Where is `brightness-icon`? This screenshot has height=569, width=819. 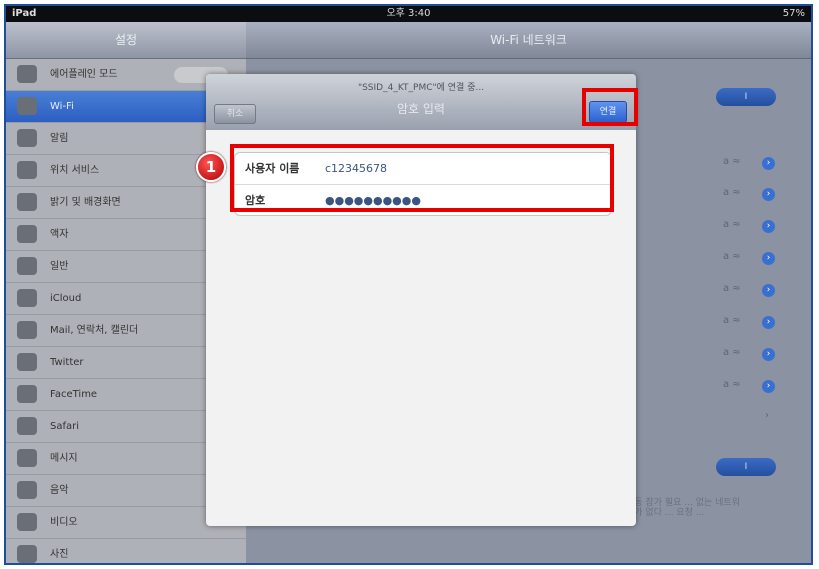
brightness-icon is located at coordinates (27, 202).